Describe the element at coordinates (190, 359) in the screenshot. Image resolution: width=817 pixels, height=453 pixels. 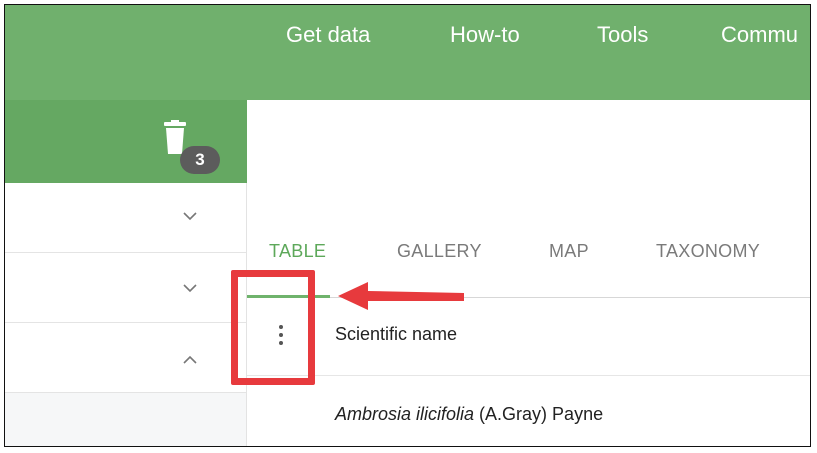
I see `chevron-up-icon` at that location.